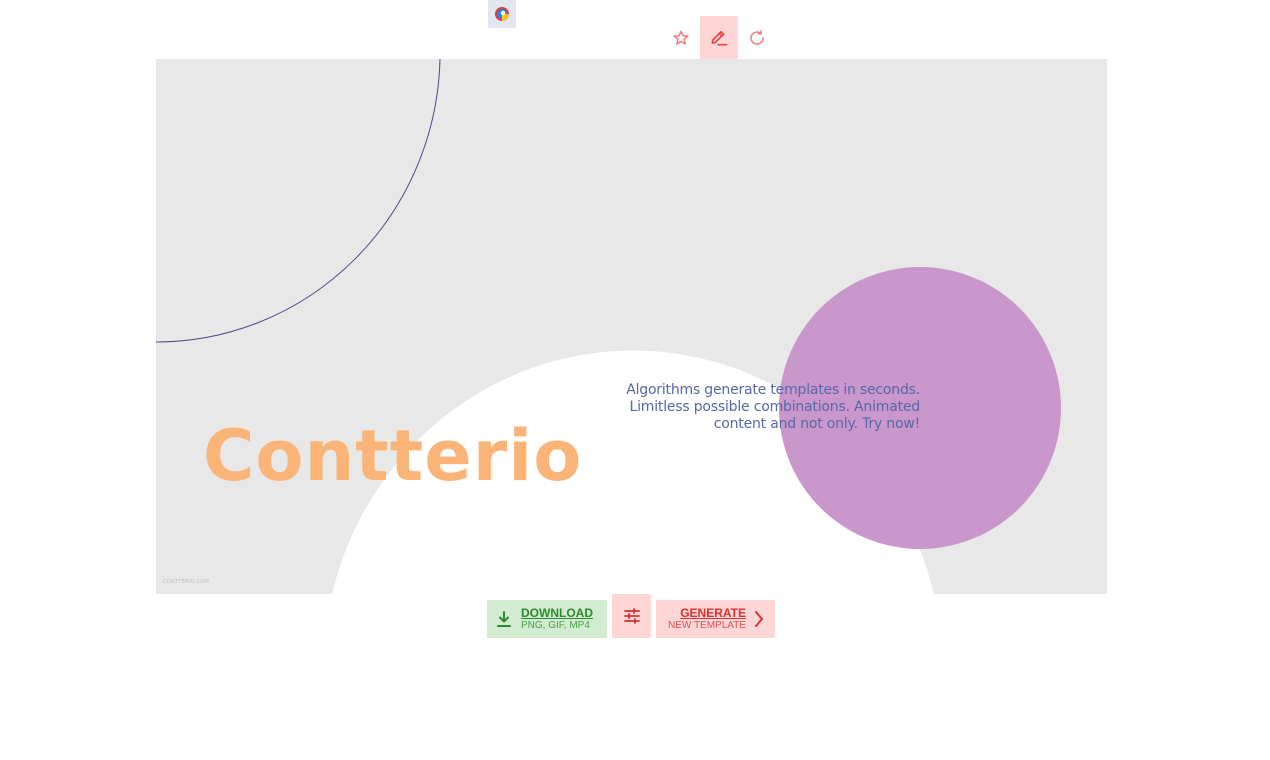 This screenshot has height=760, width=1270. I want to click on download-text: DOWNLOAD PNG, GIF, MP4, so click(557, 618).